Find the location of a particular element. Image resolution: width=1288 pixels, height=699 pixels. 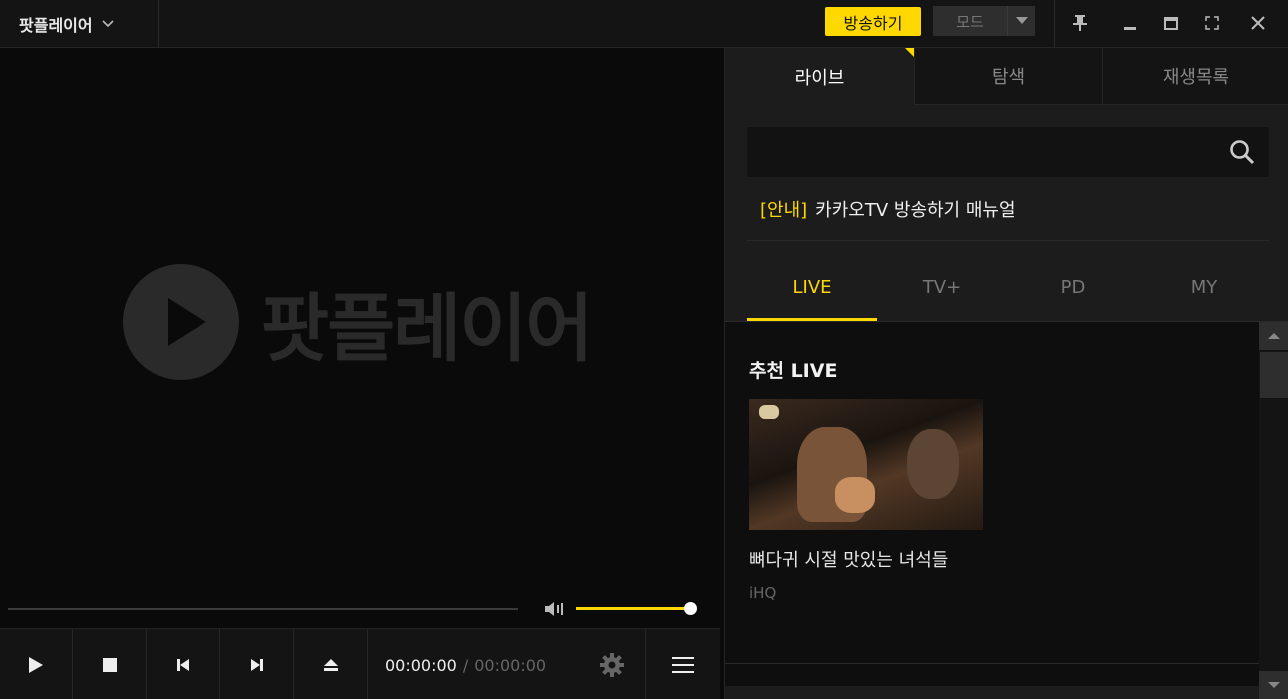

notice-link: [안내] 카카오TV 방송하기 매뉴얼 is located at coordinates (888, 209).